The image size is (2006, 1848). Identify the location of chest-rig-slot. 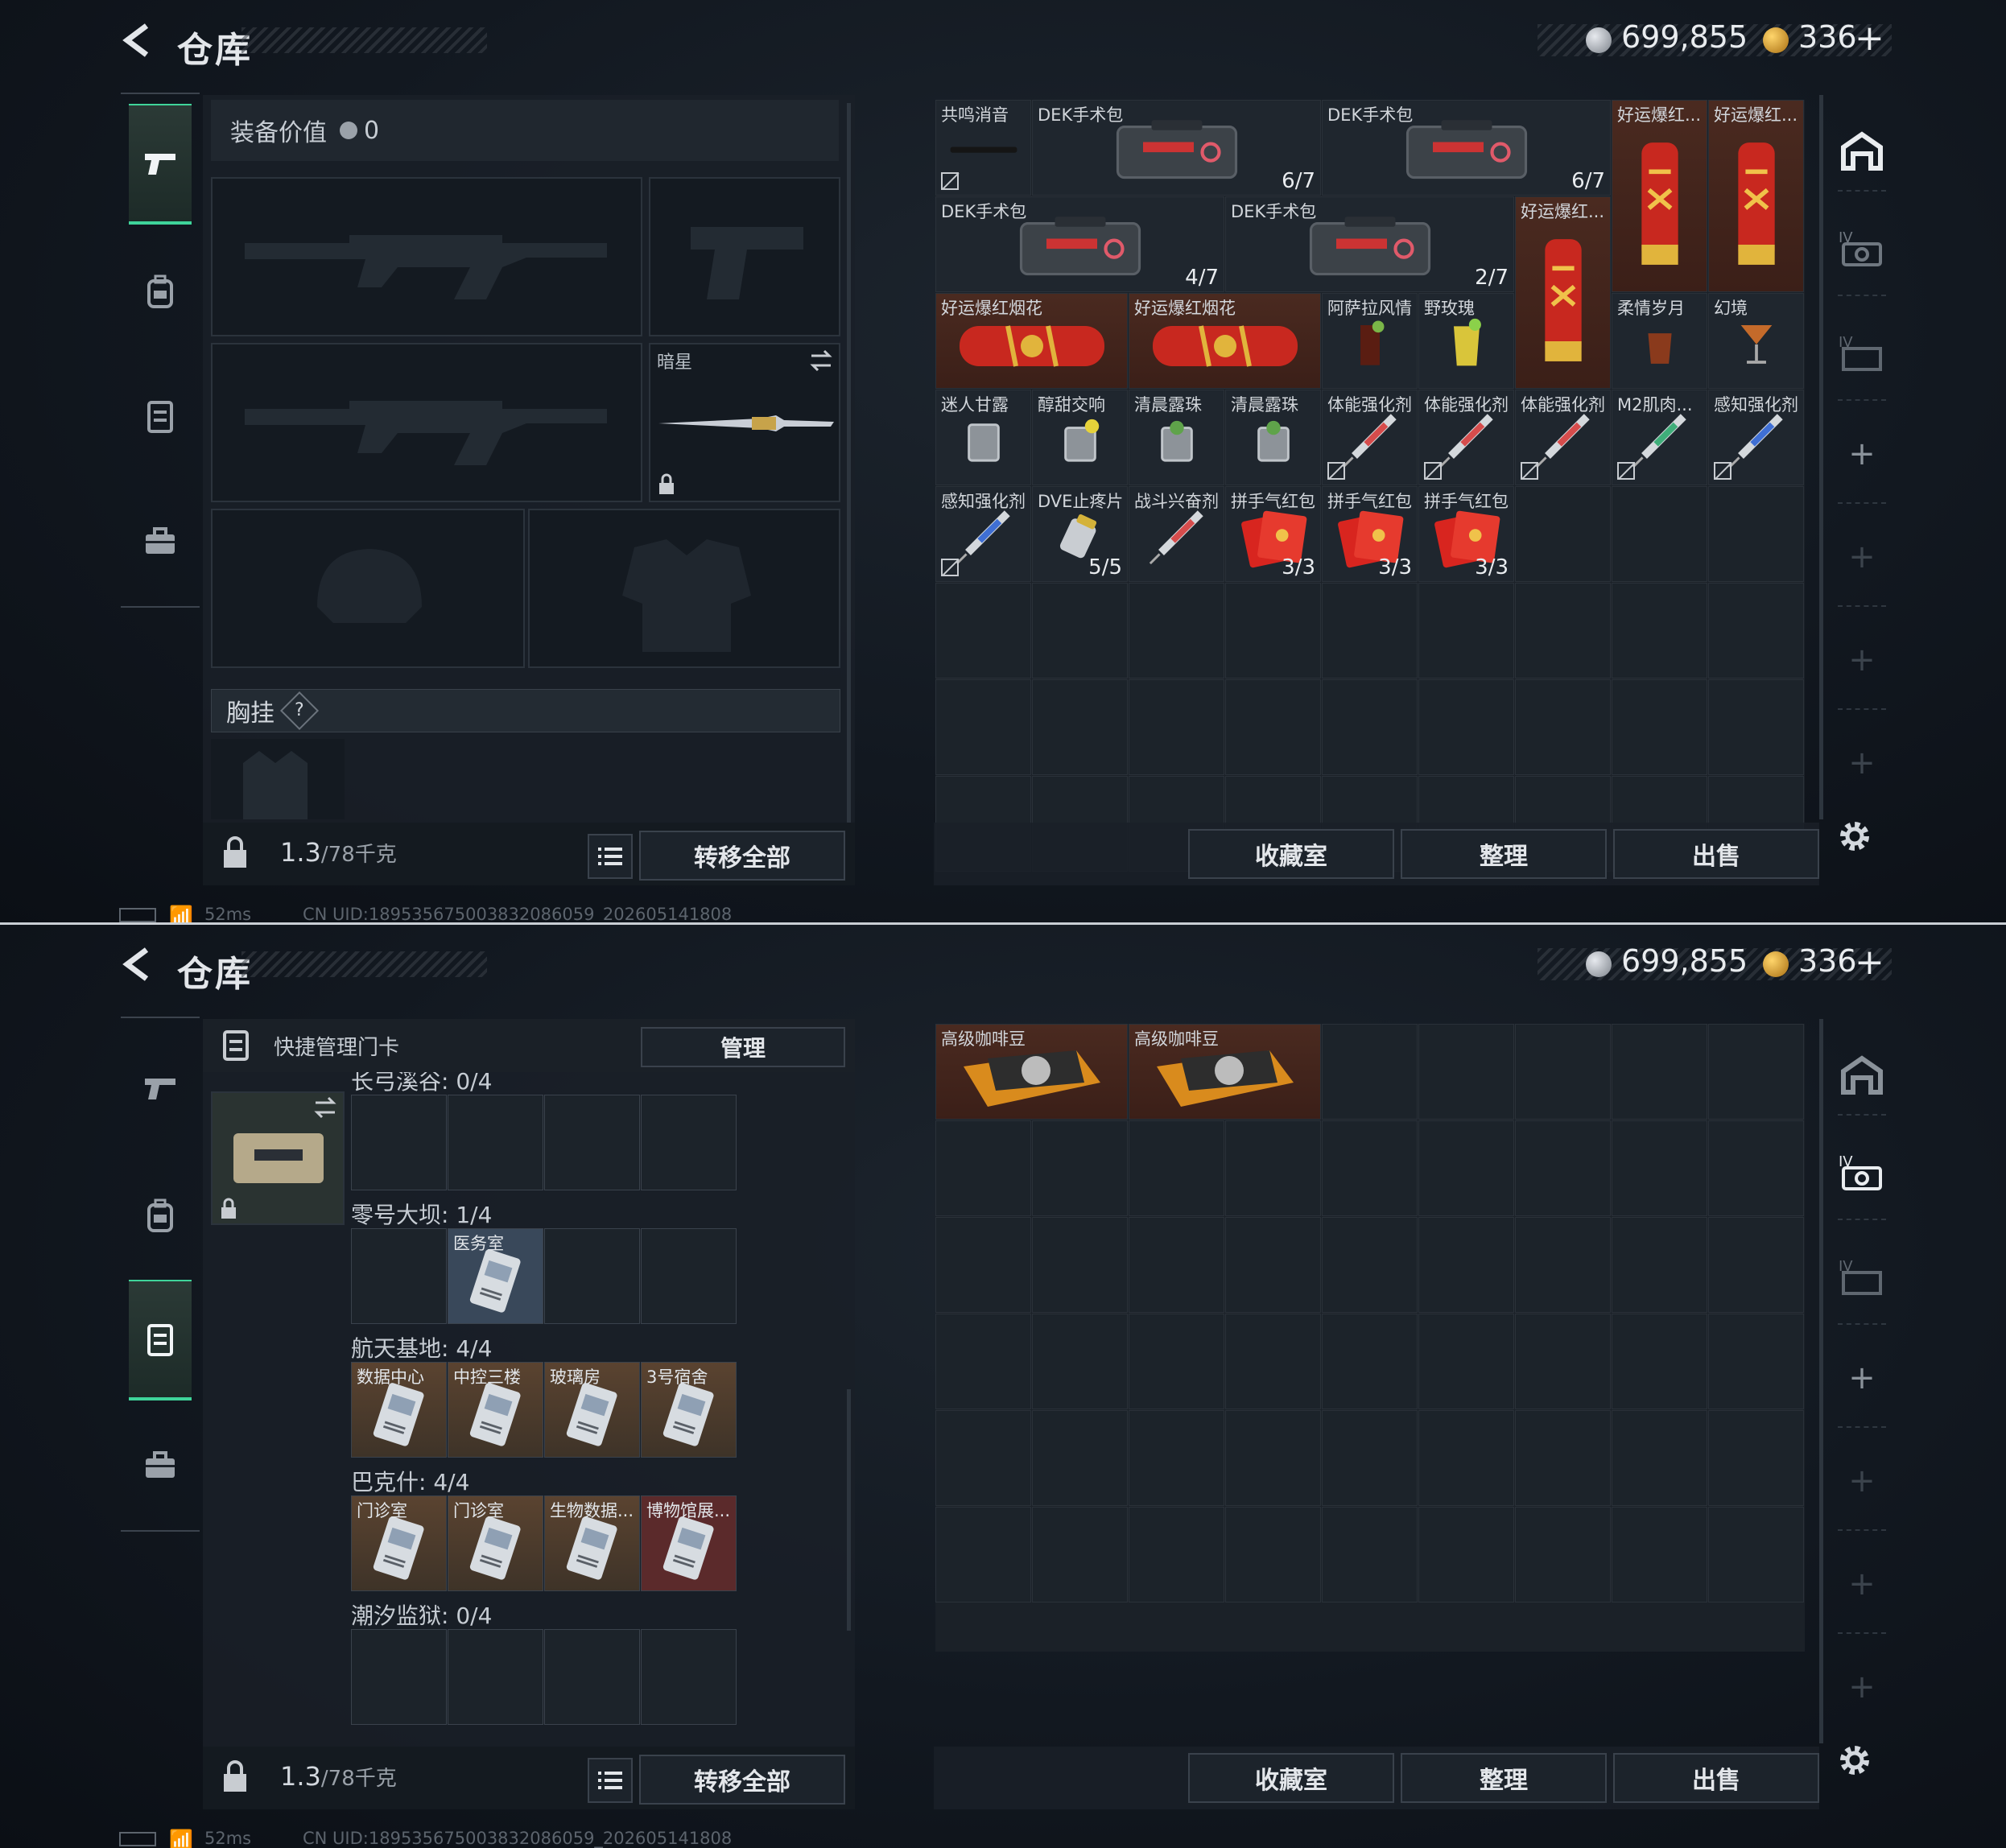
(278, 779).